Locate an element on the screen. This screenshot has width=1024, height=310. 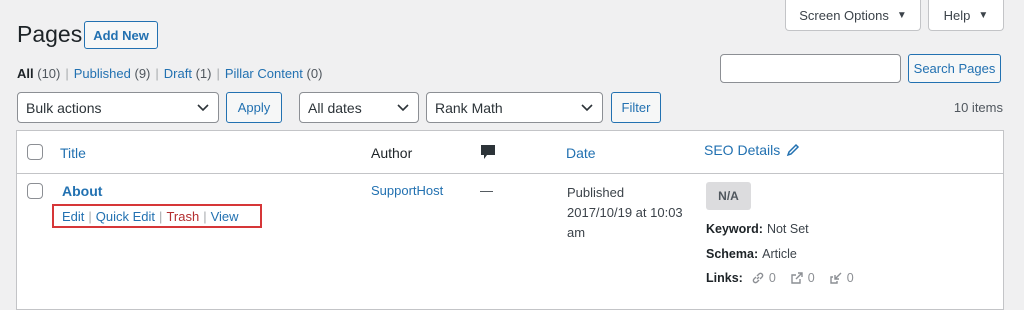
rank-math-value: Rank Math is located at coordinates (469, 107).